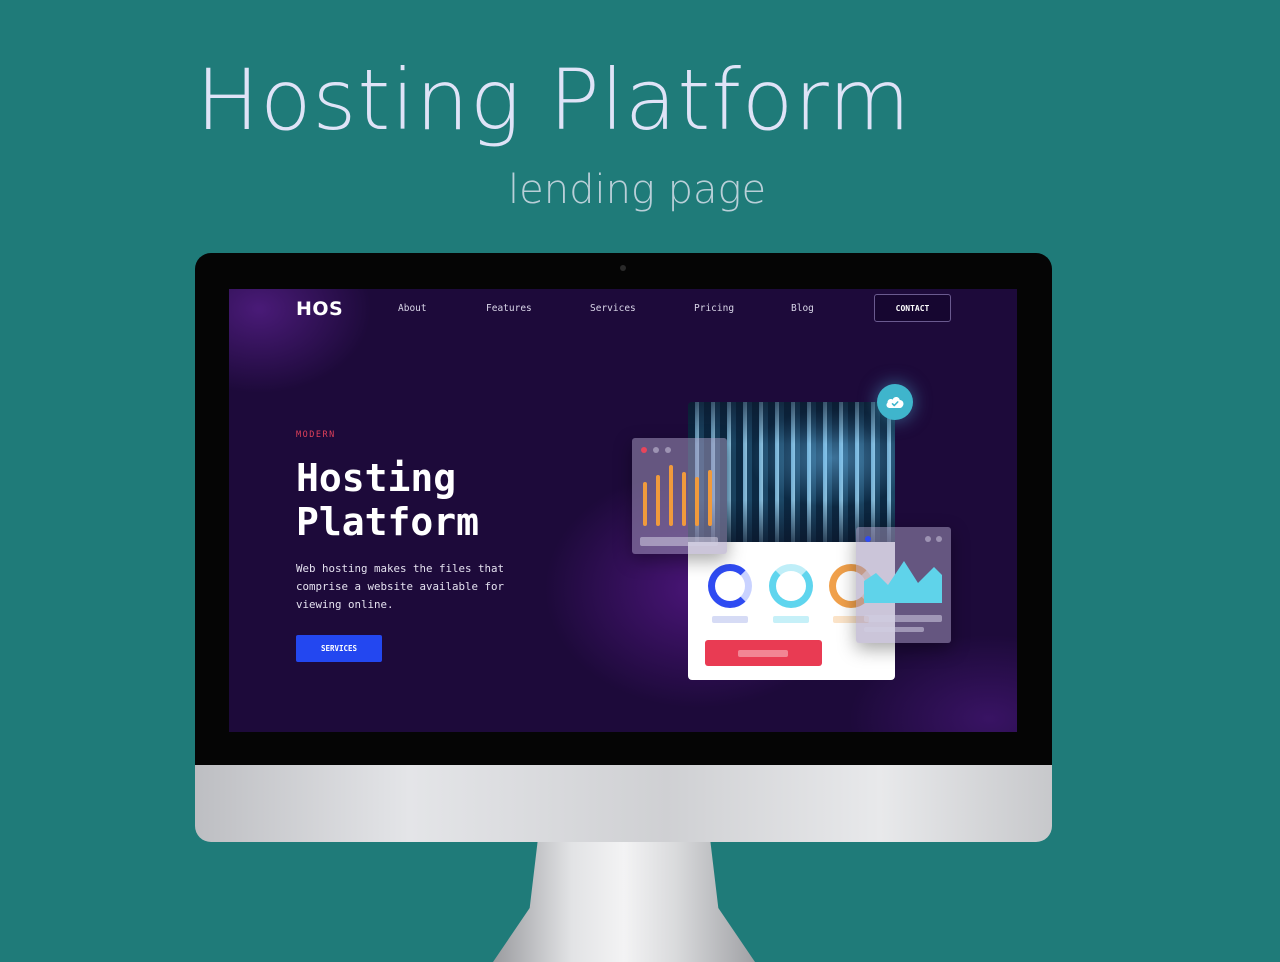 This screenshot has width=1280, height=962. What do you see at coordinates (714, 308) in the screenshot?
I see `nav-pricing: Pricing` at bounding box center [714, 308].